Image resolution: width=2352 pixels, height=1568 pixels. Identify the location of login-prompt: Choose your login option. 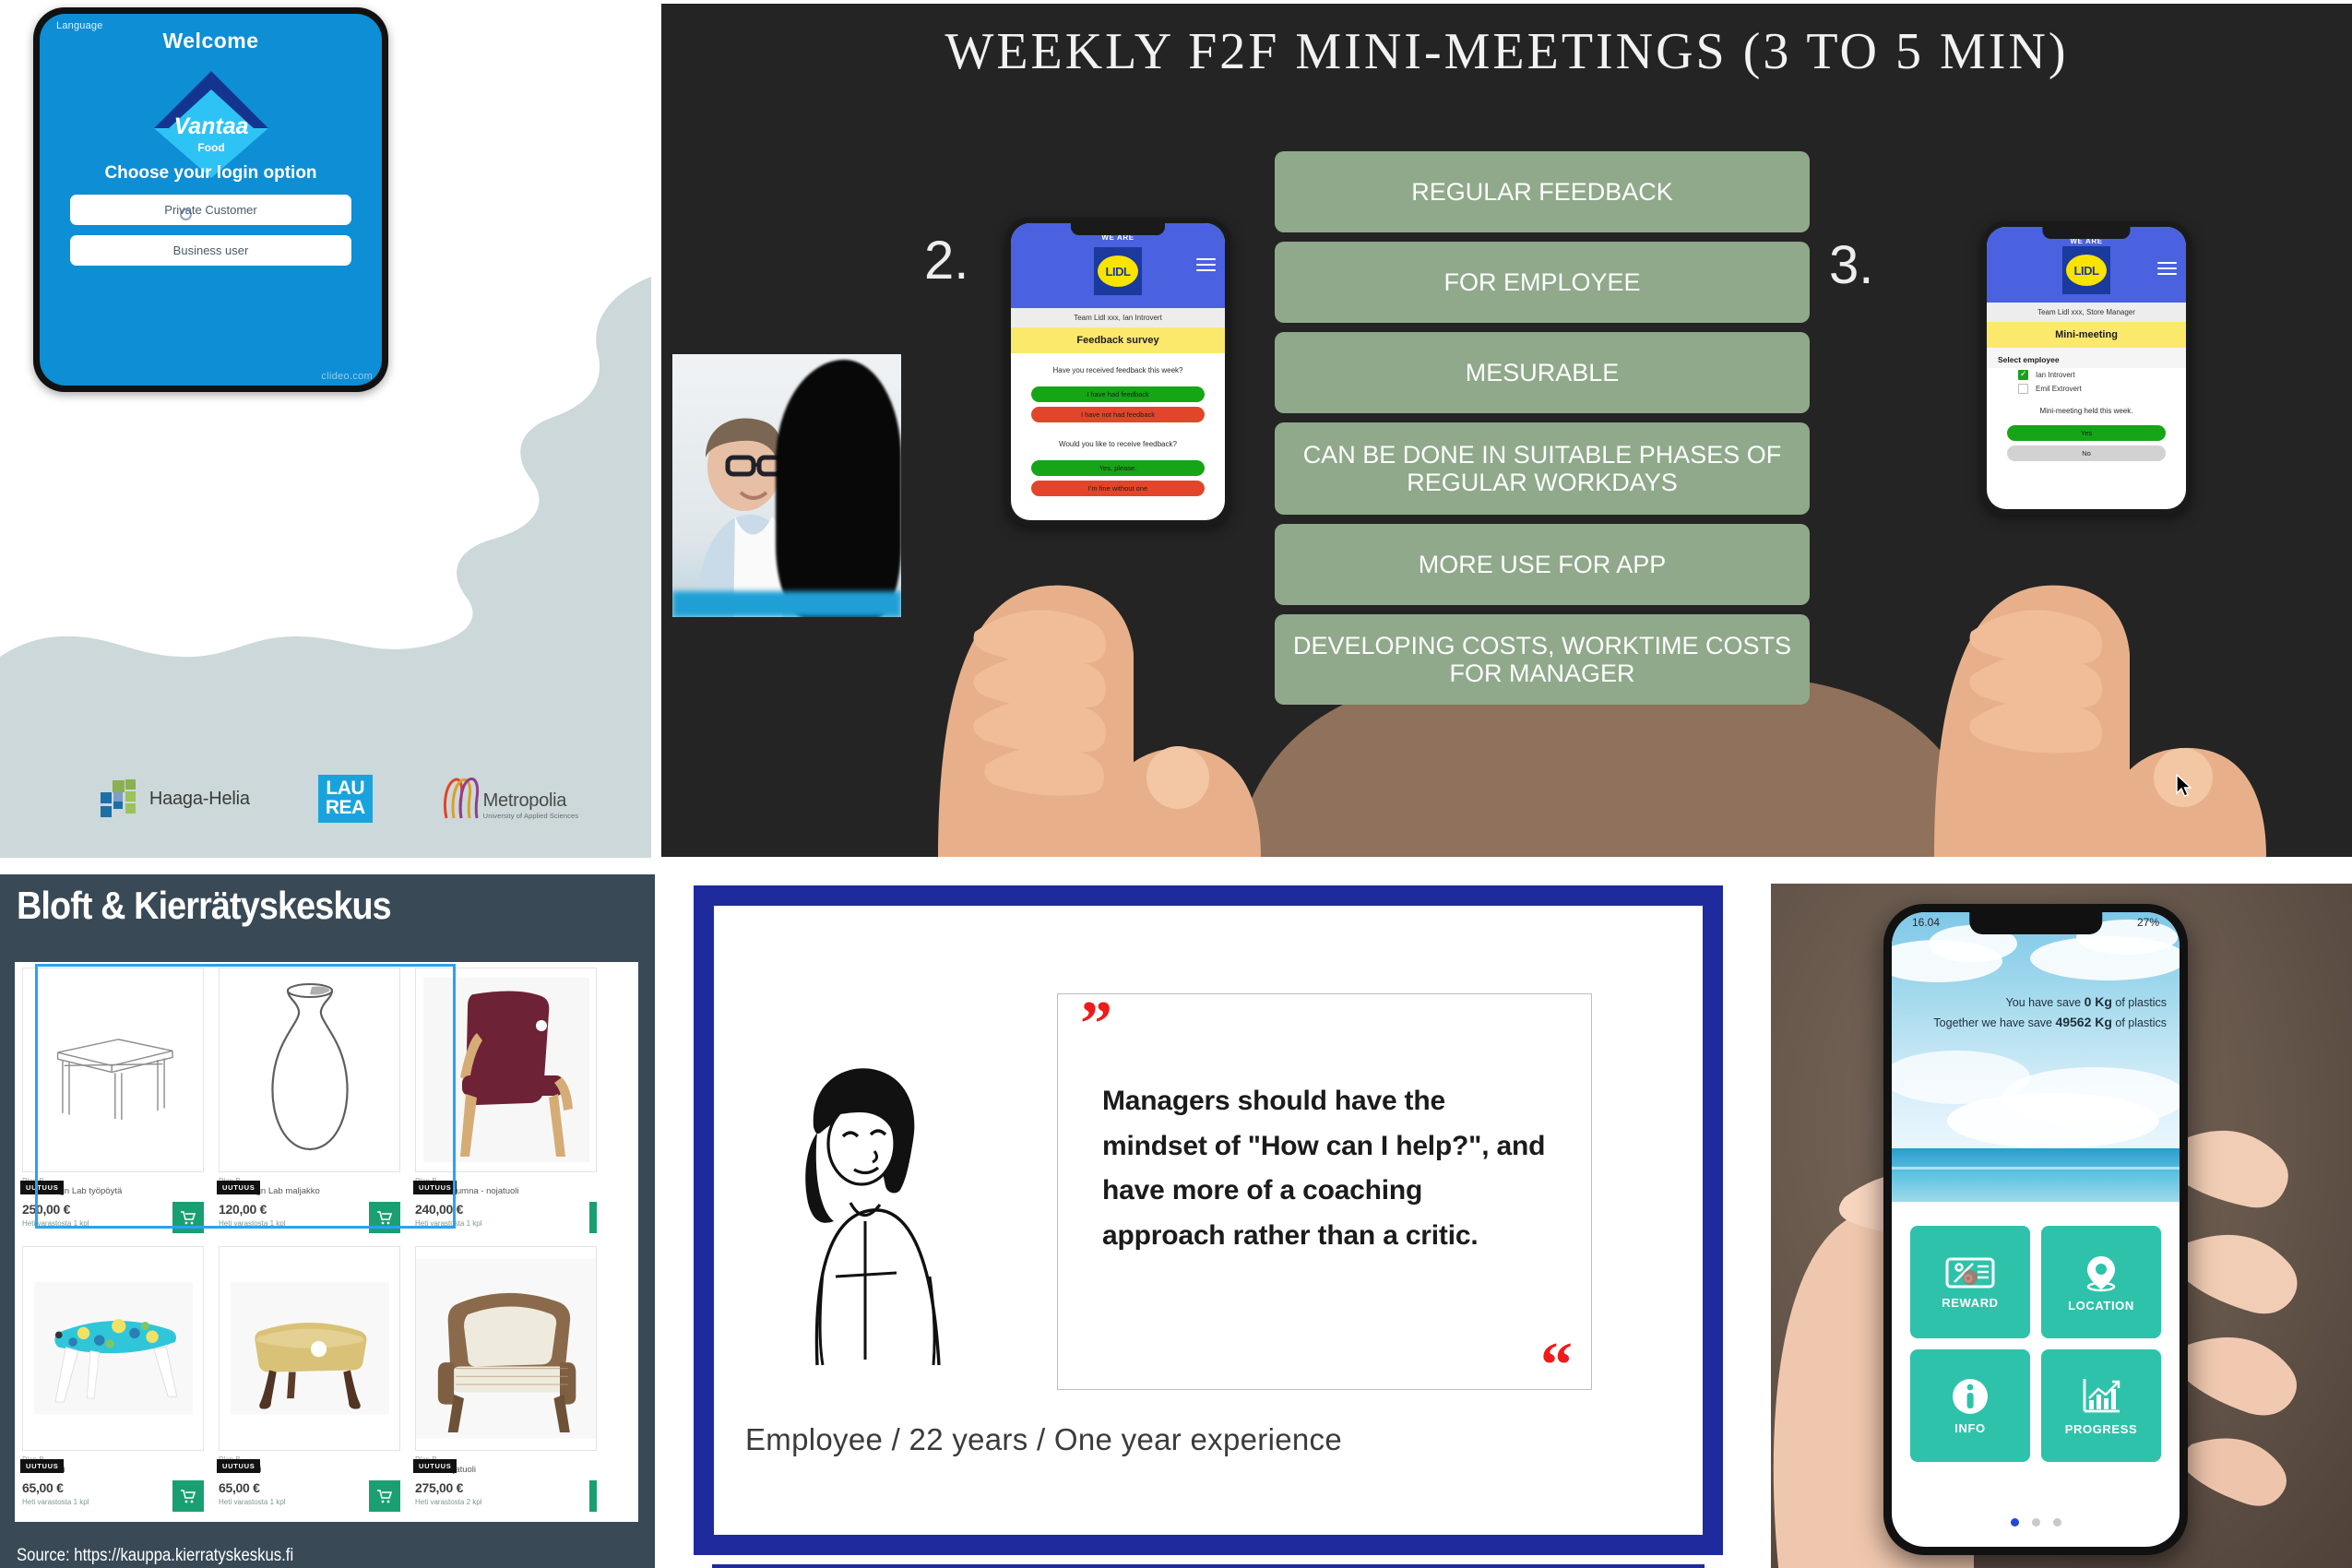
(210, 173).